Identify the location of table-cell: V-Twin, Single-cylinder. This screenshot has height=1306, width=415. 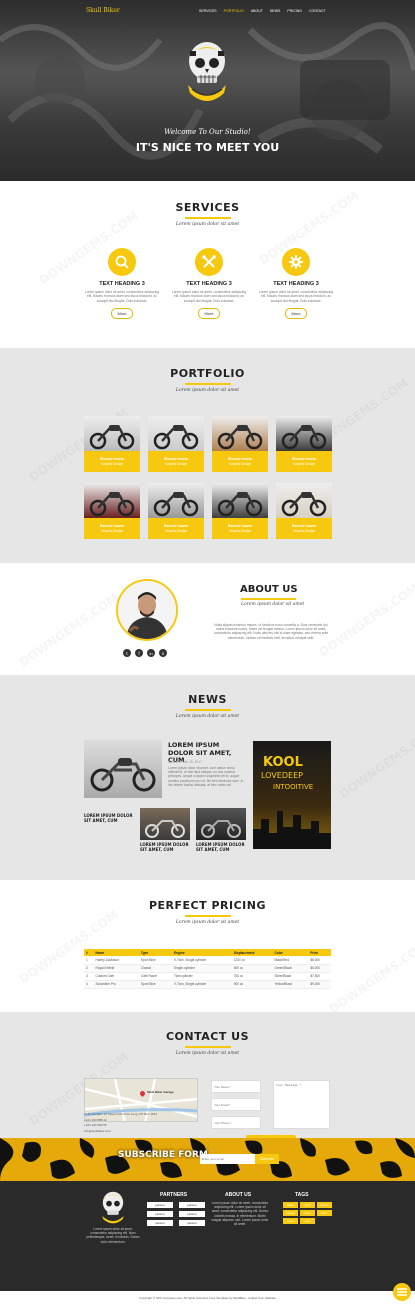
(190, 984).